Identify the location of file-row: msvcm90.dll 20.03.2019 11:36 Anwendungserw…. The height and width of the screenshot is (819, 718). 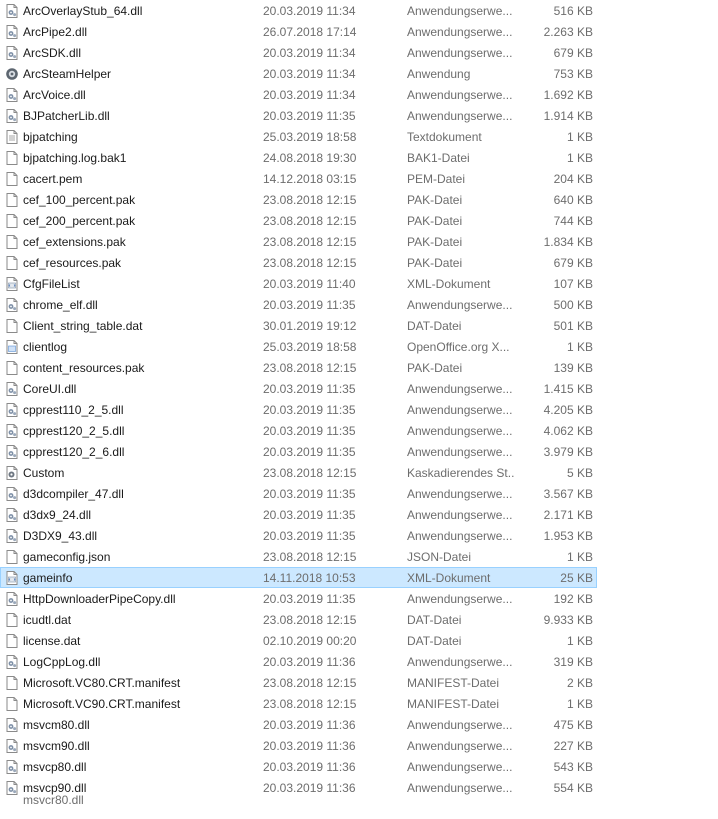
(298, 745).